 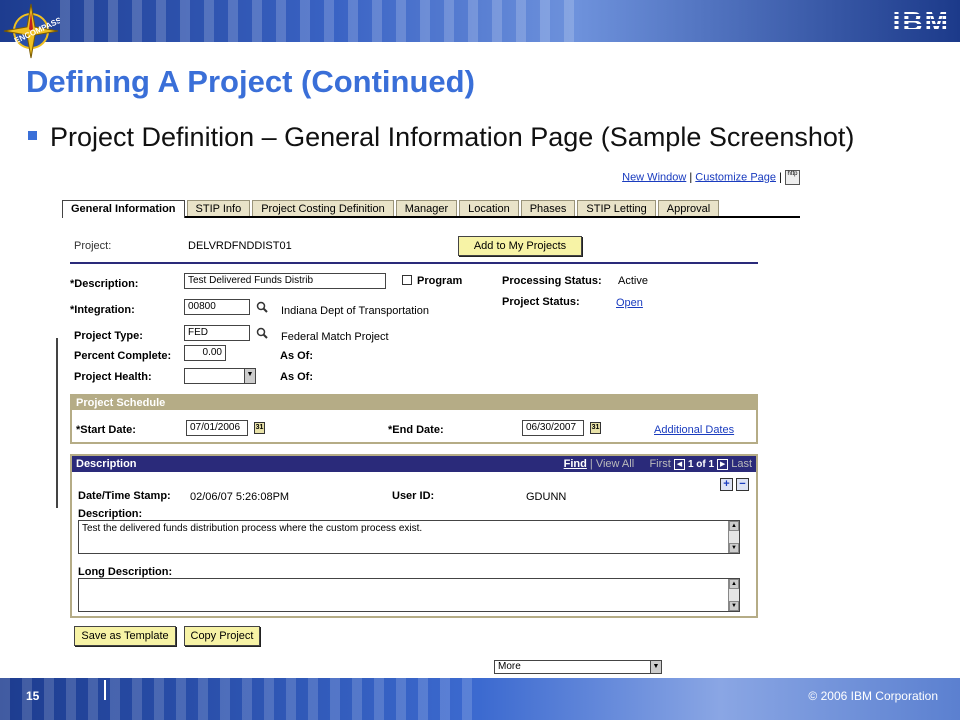 I want to click on bullet-square-icon, so click(x=32, y=135).